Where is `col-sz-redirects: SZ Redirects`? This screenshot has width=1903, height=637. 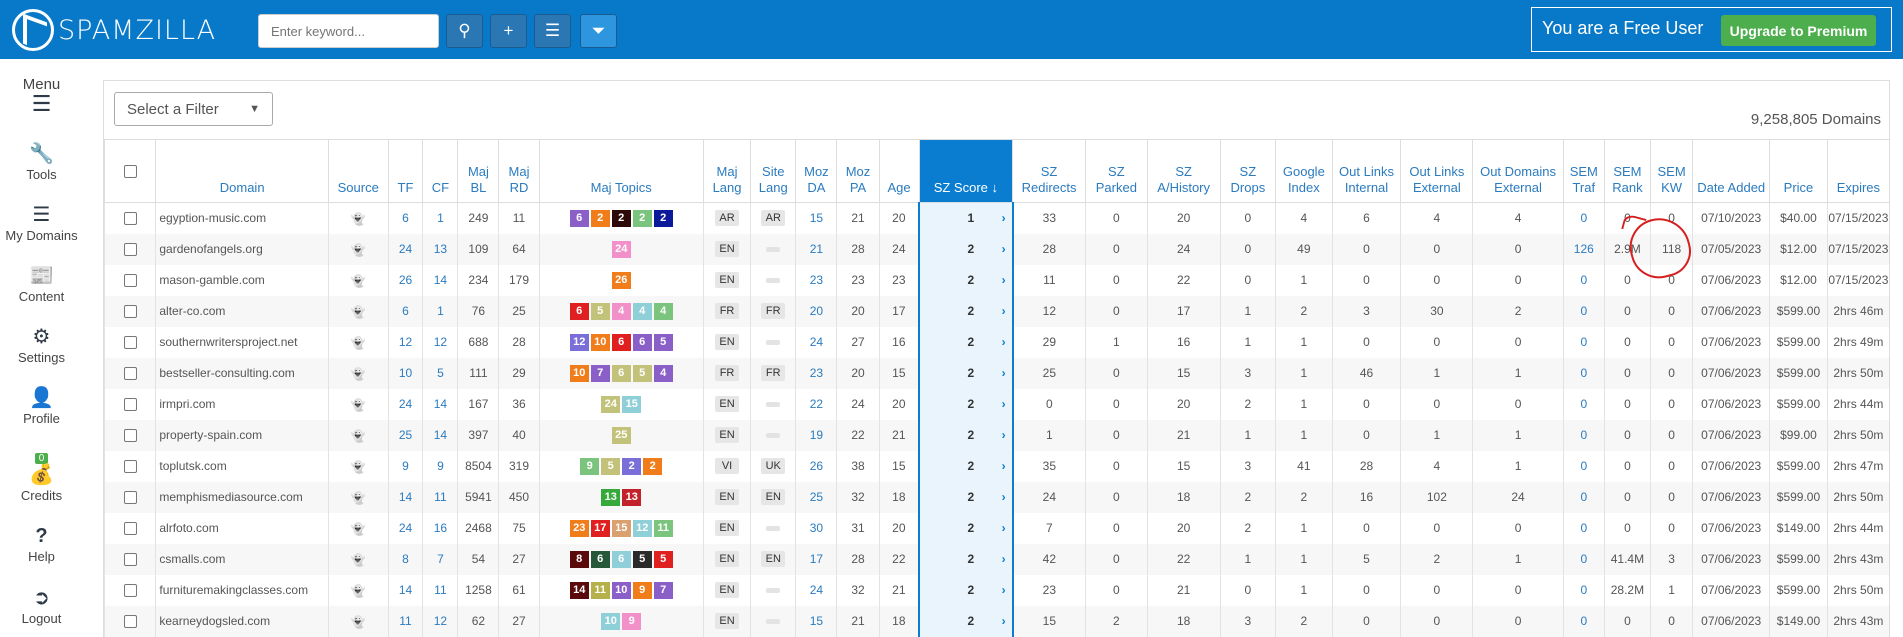
col-sz-redirects: SZ Redirects is located at coordinates (1049, 171).